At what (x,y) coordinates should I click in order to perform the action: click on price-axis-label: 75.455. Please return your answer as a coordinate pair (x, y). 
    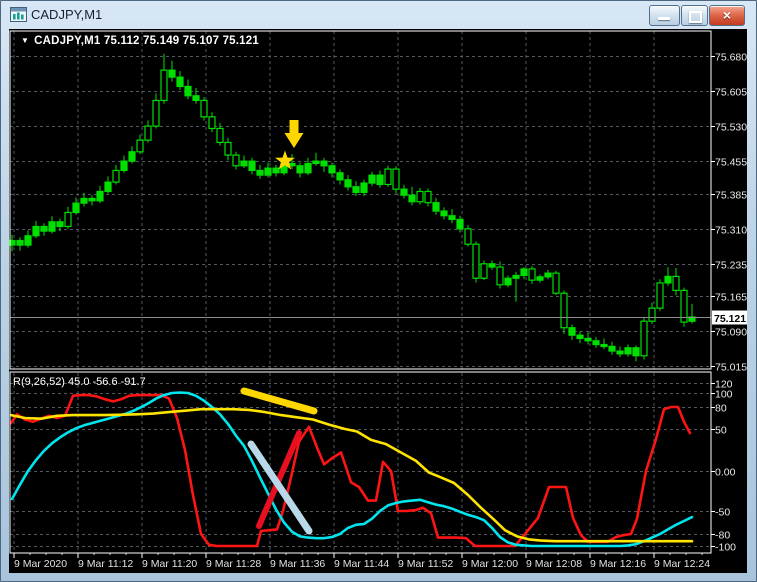
    Looking at the image, I should click on (731, 163).